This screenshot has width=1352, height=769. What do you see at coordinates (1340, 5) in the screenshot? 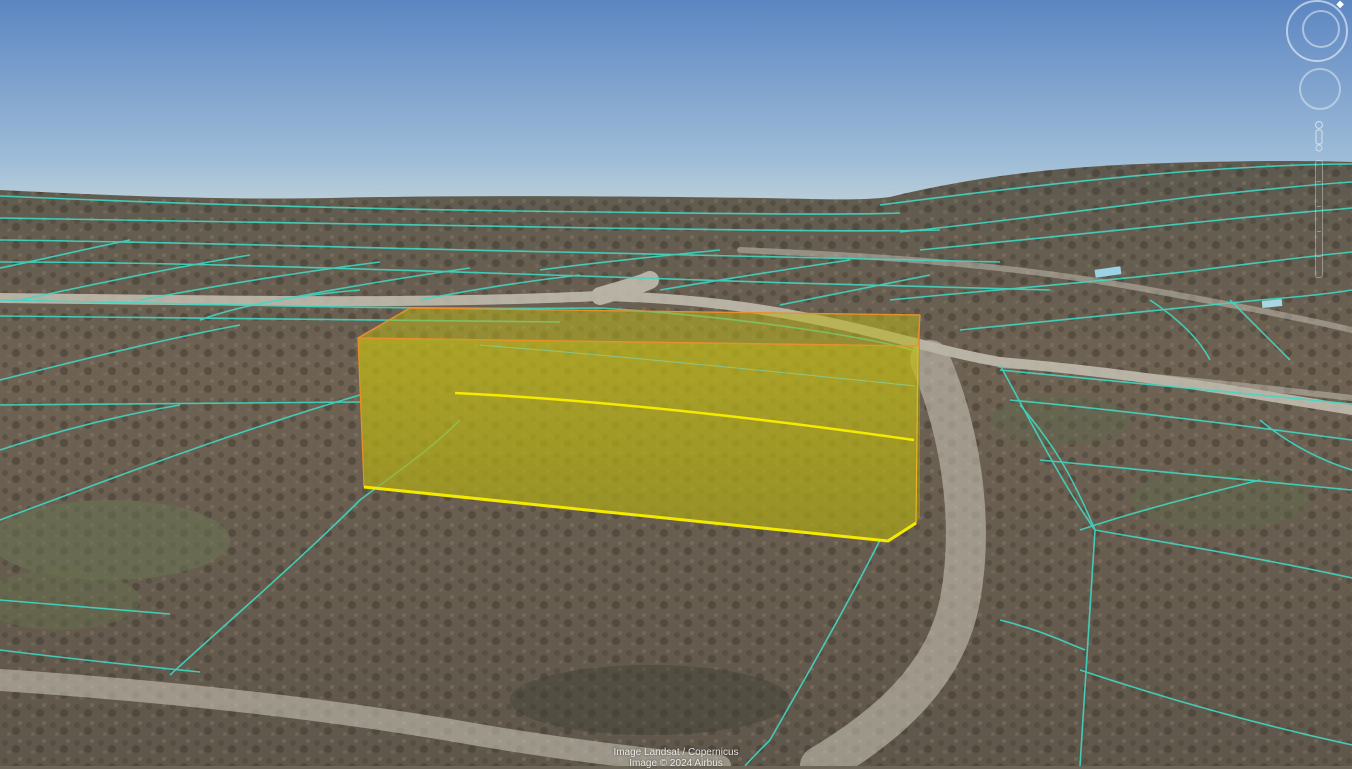
I see `north-arrow-icon: ◆` at bounding box center [1340, 5].